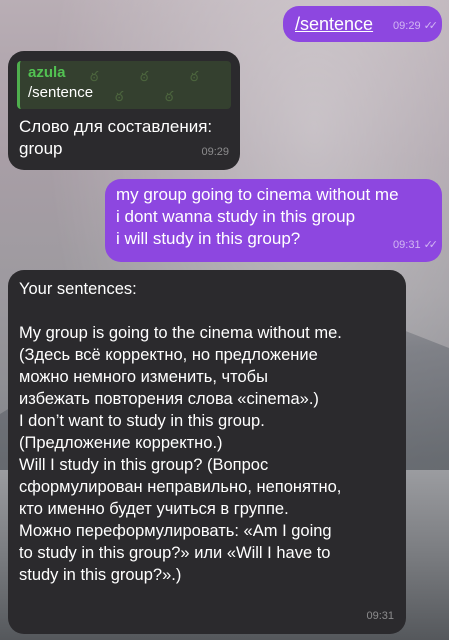  Describe the element at coordinates (116, 126) in the screenshot. I see `message-line: Слово для составления:` at that location.